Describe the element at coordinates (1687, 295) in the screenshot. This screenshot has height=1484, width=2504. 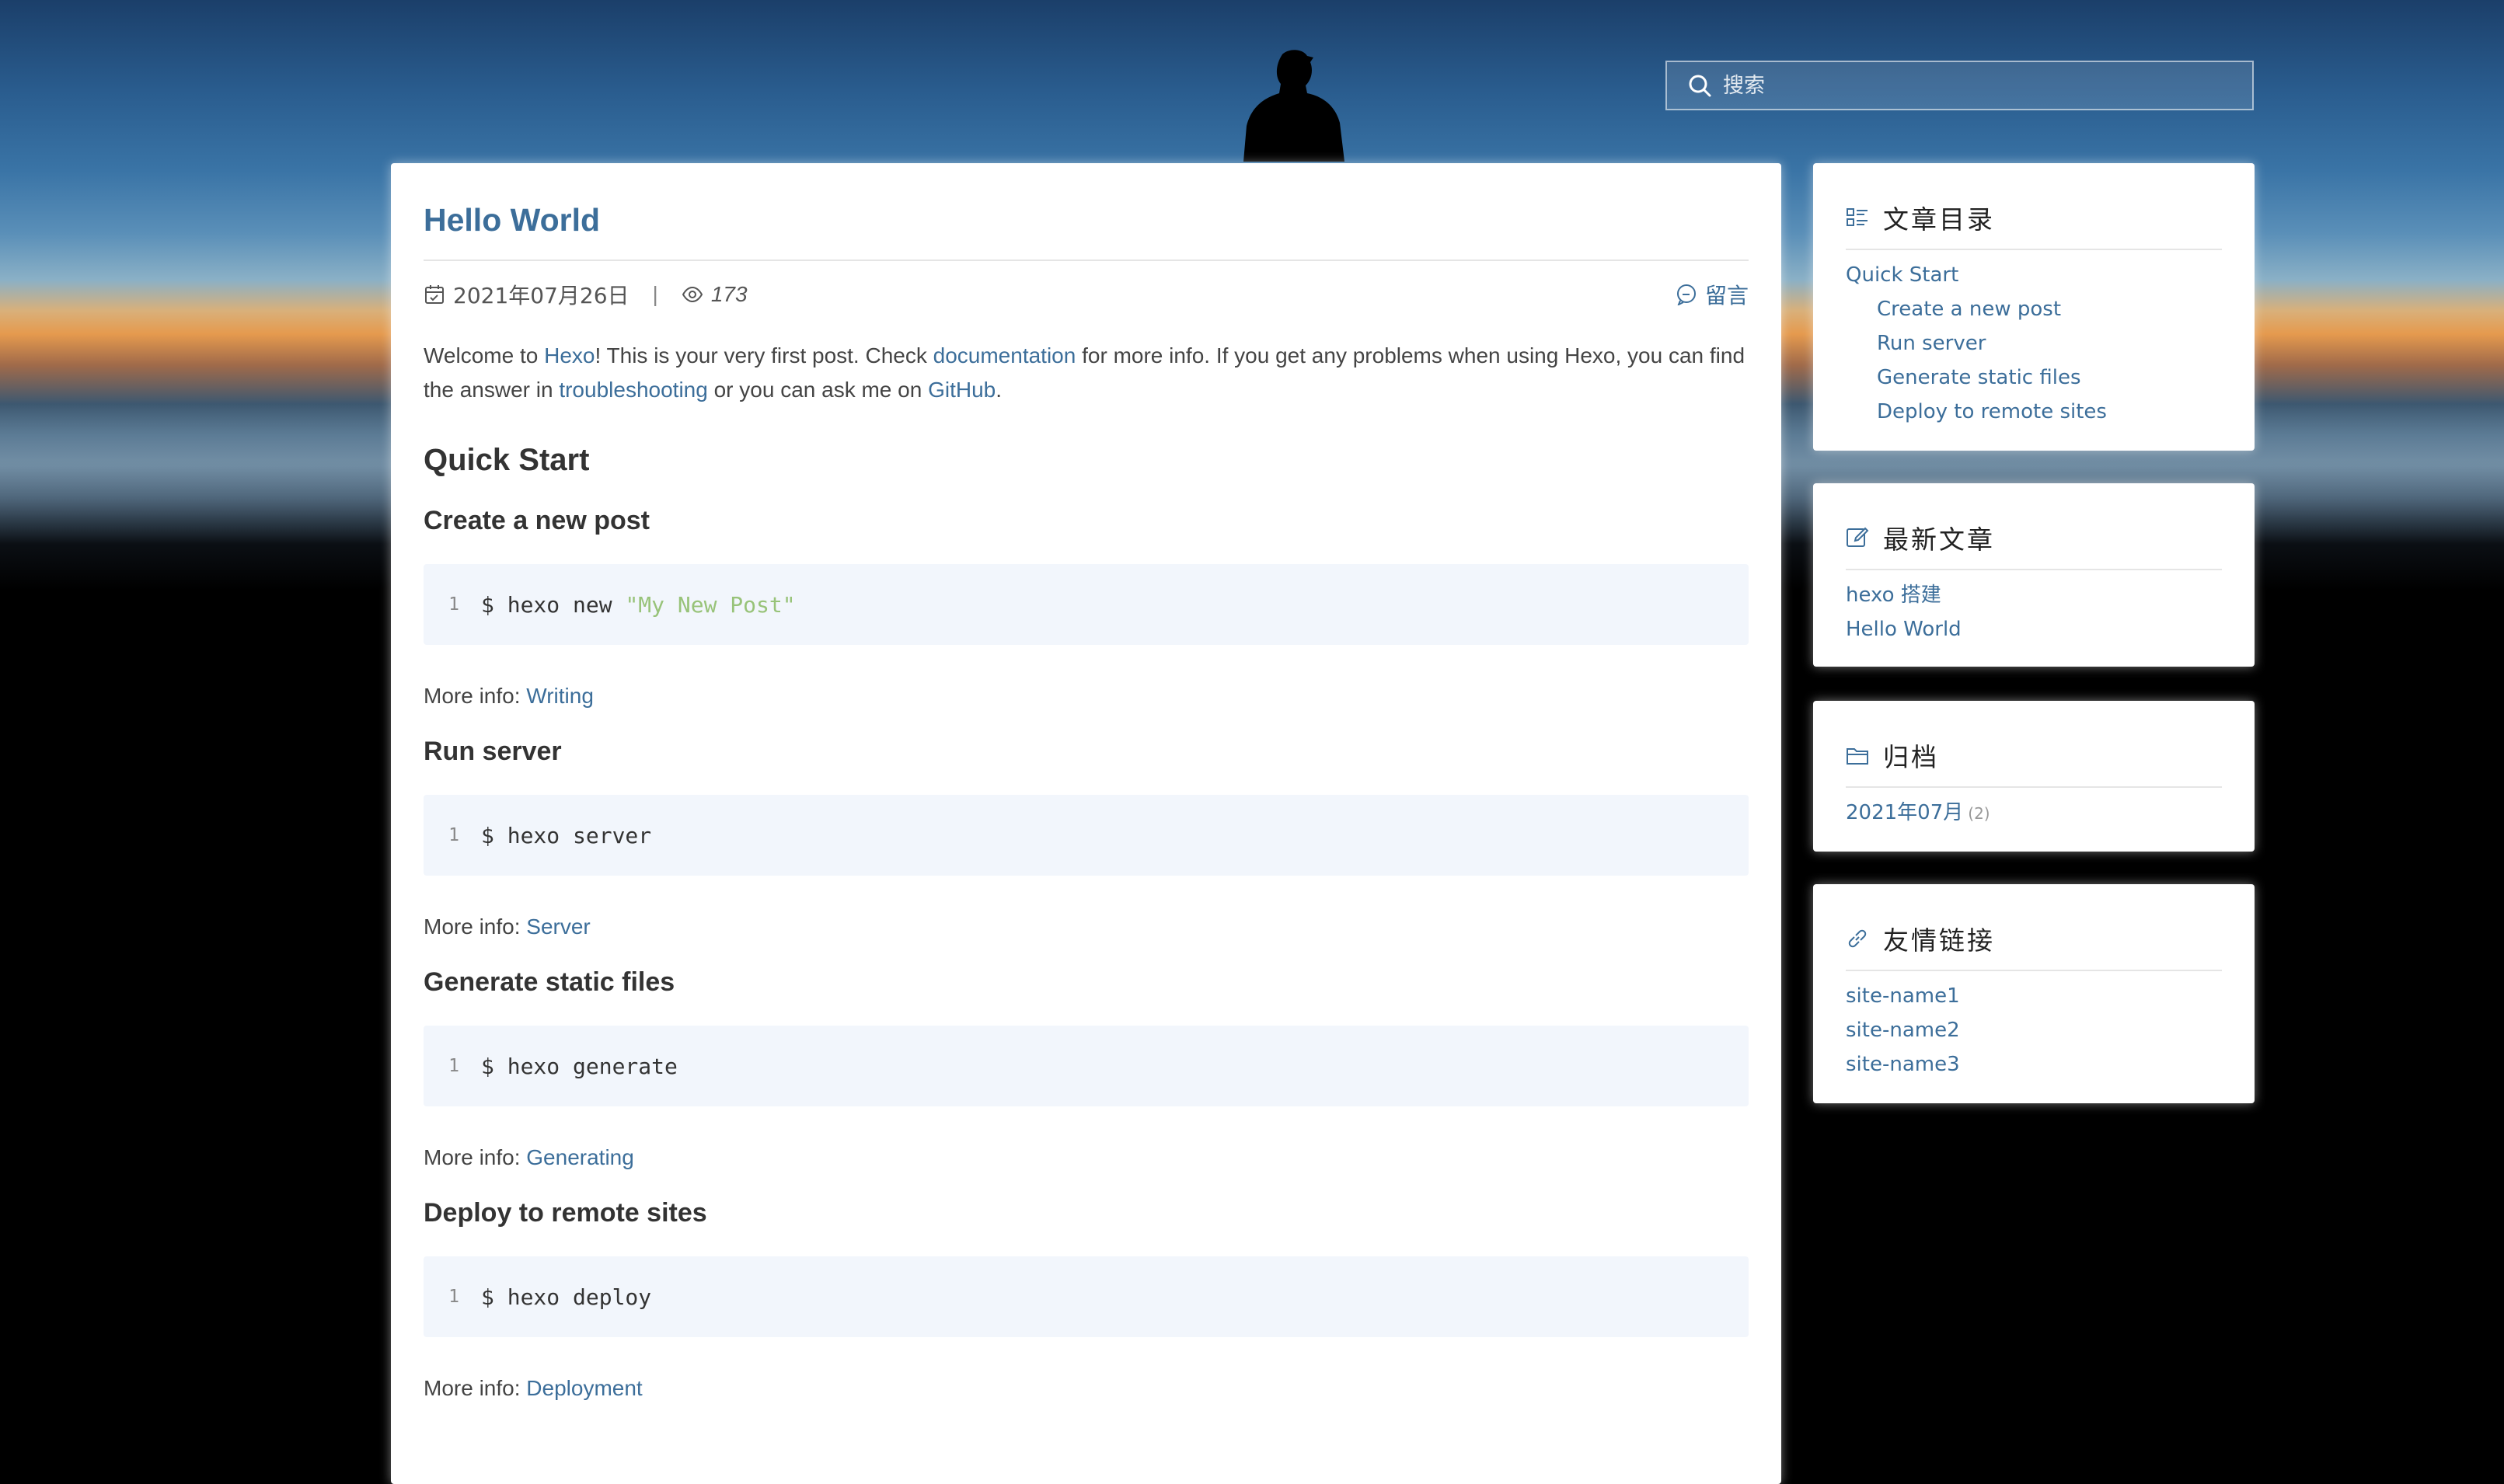
I see `comment-icon` at that location.